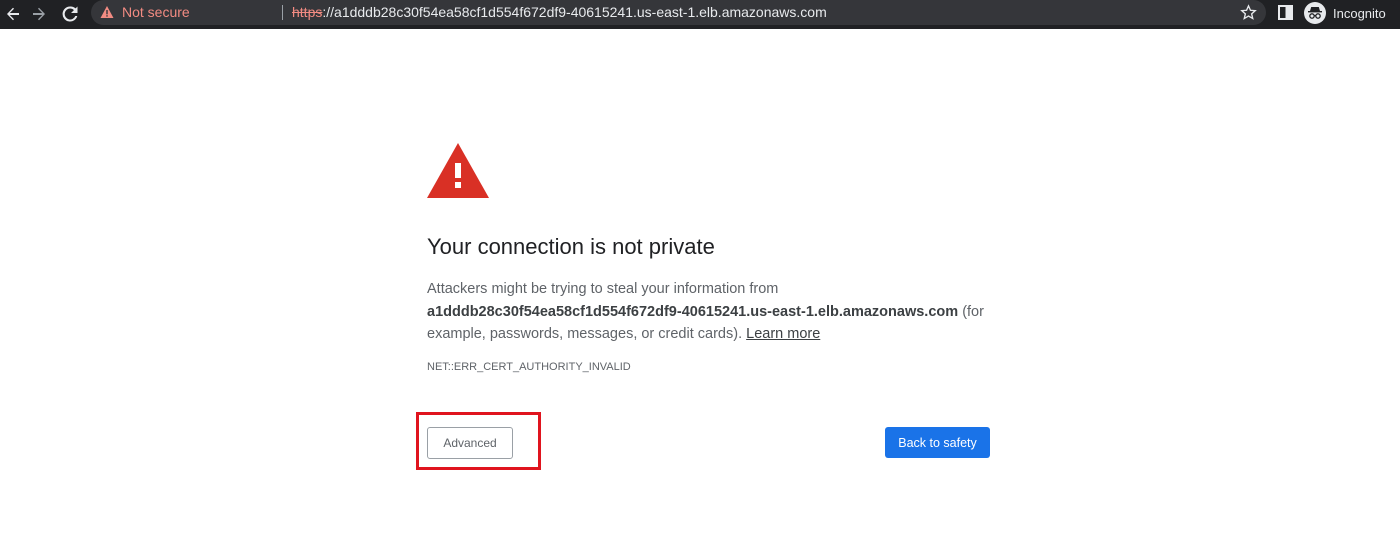  What do you see at coordinates (282, 12) in the screenshot?
I see `omnibox-divider` at bounding box center [282, 12].